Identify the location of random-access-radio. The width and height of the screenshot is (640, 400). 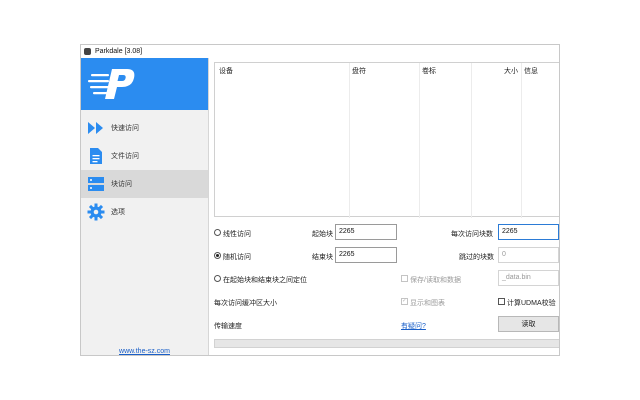
(217, 255).